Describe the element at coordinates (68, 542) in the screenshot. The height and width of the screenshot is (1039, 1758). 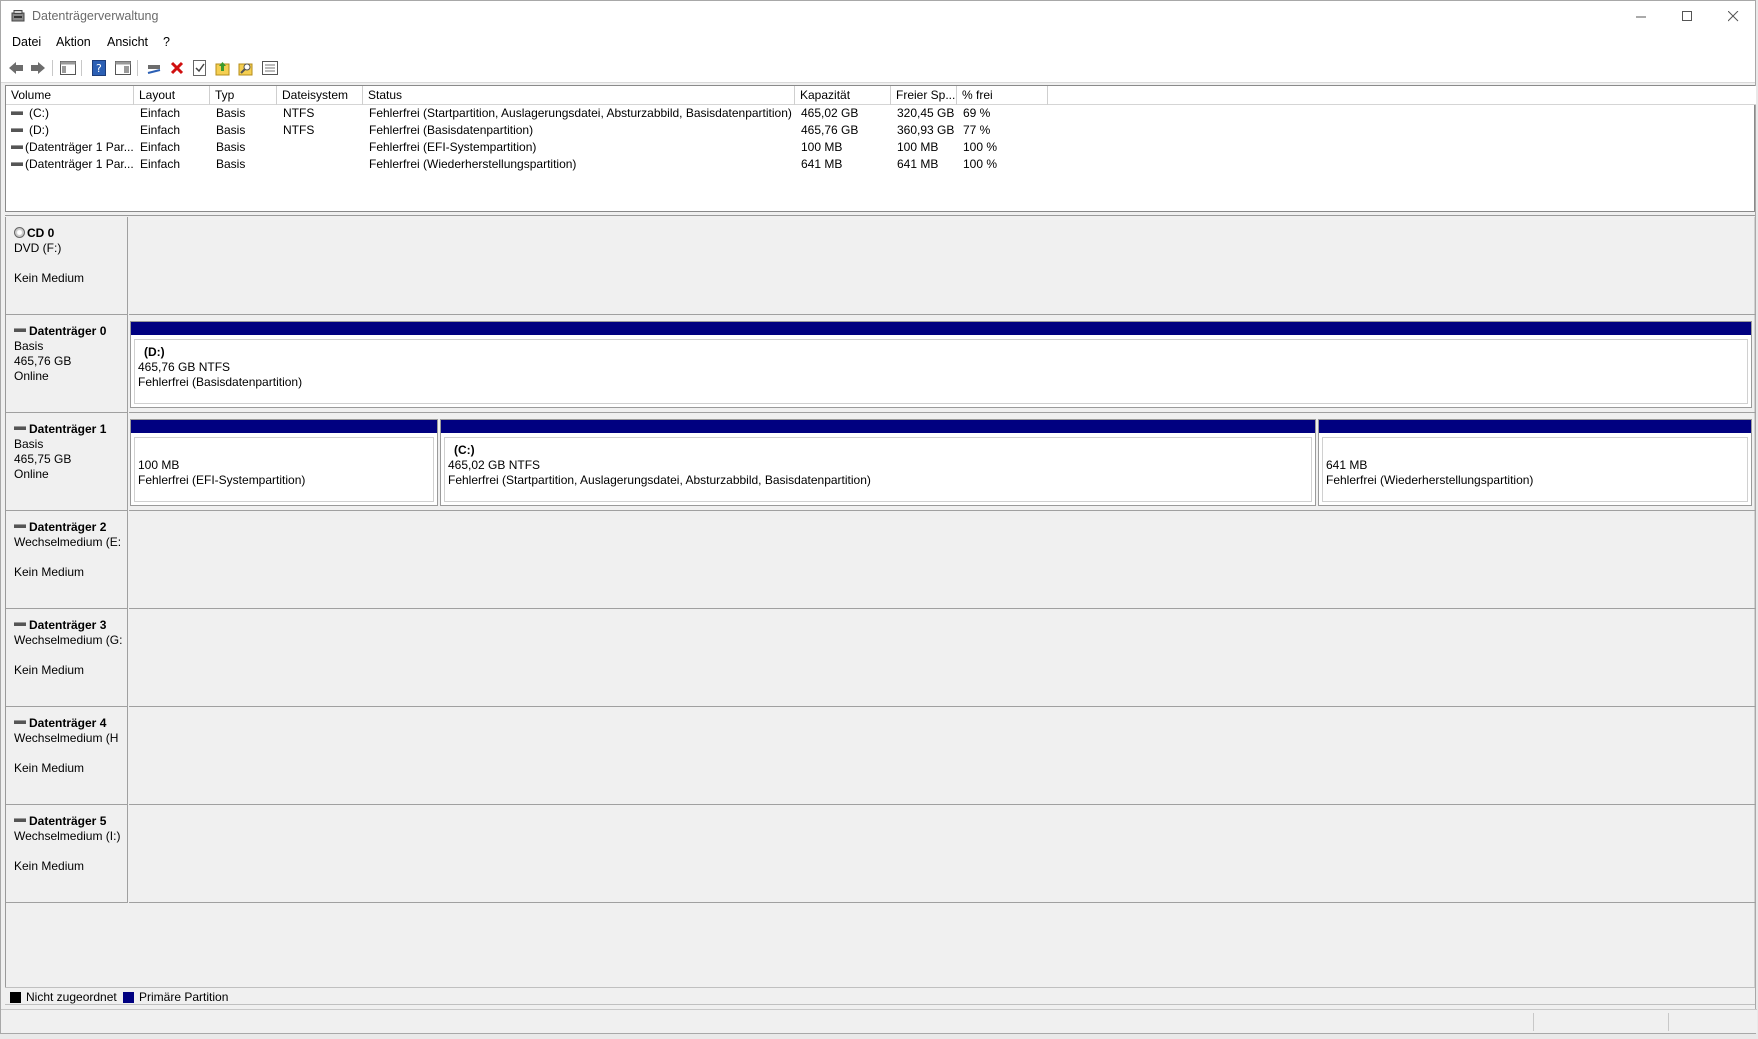
I see `disk-type: Wechselmedium (E:` at that location.